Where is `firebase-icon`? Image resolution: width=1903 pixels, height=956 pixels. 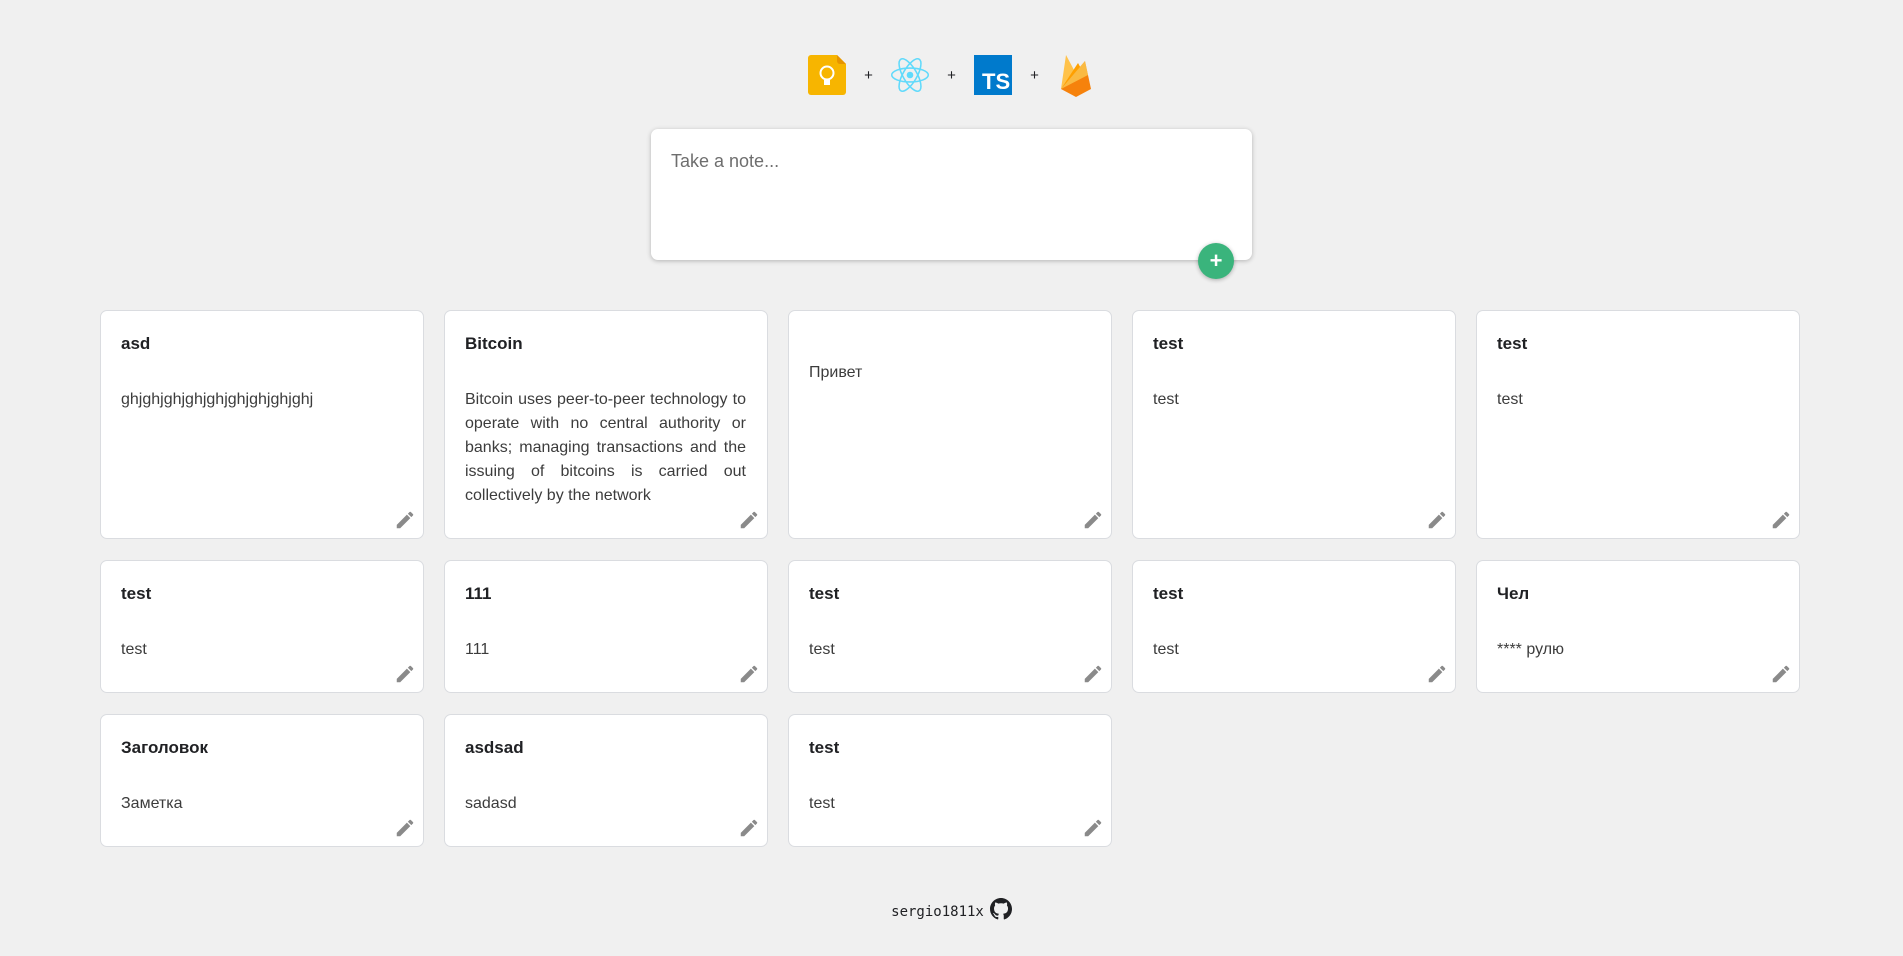 firebase-icon is located at coordinates (1076, 76).